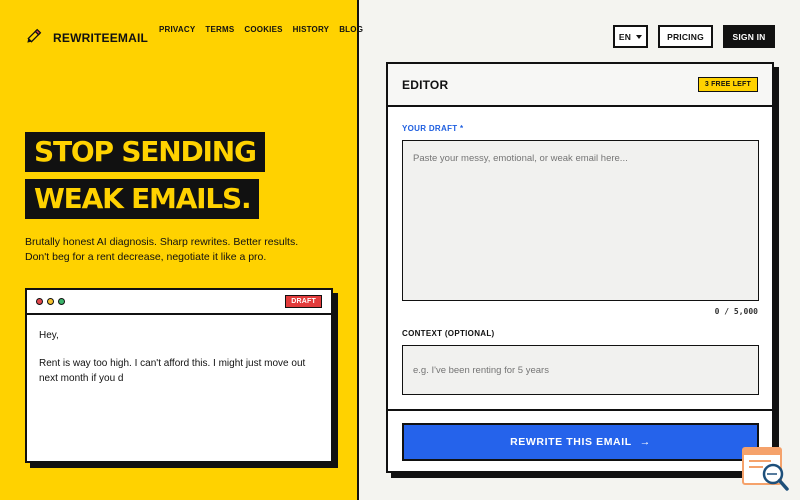 Image resolution: width=800 pixels, height=500 pixels. What do you see at coordinates (571, 442) in the screenshot?
I see `rewrite-button-label: REWRITE THIS EMAIL` at bounding box center [571, 442].